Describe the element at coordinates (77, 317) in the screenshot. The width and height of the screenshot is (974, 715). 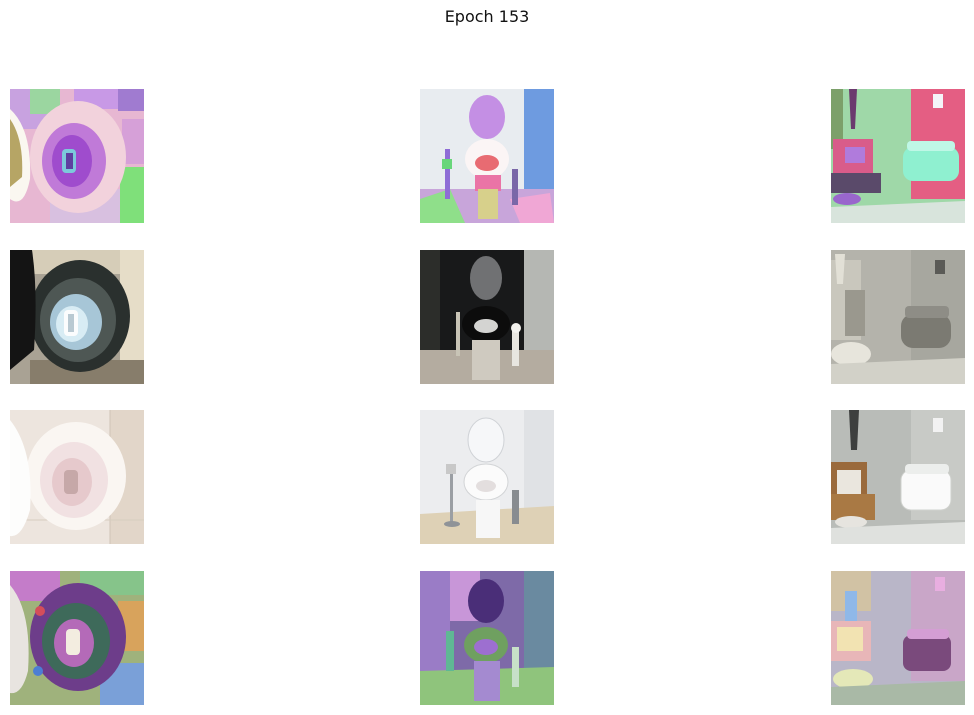
I see `panel-r2-c1-toilet-seat-image` at that location.